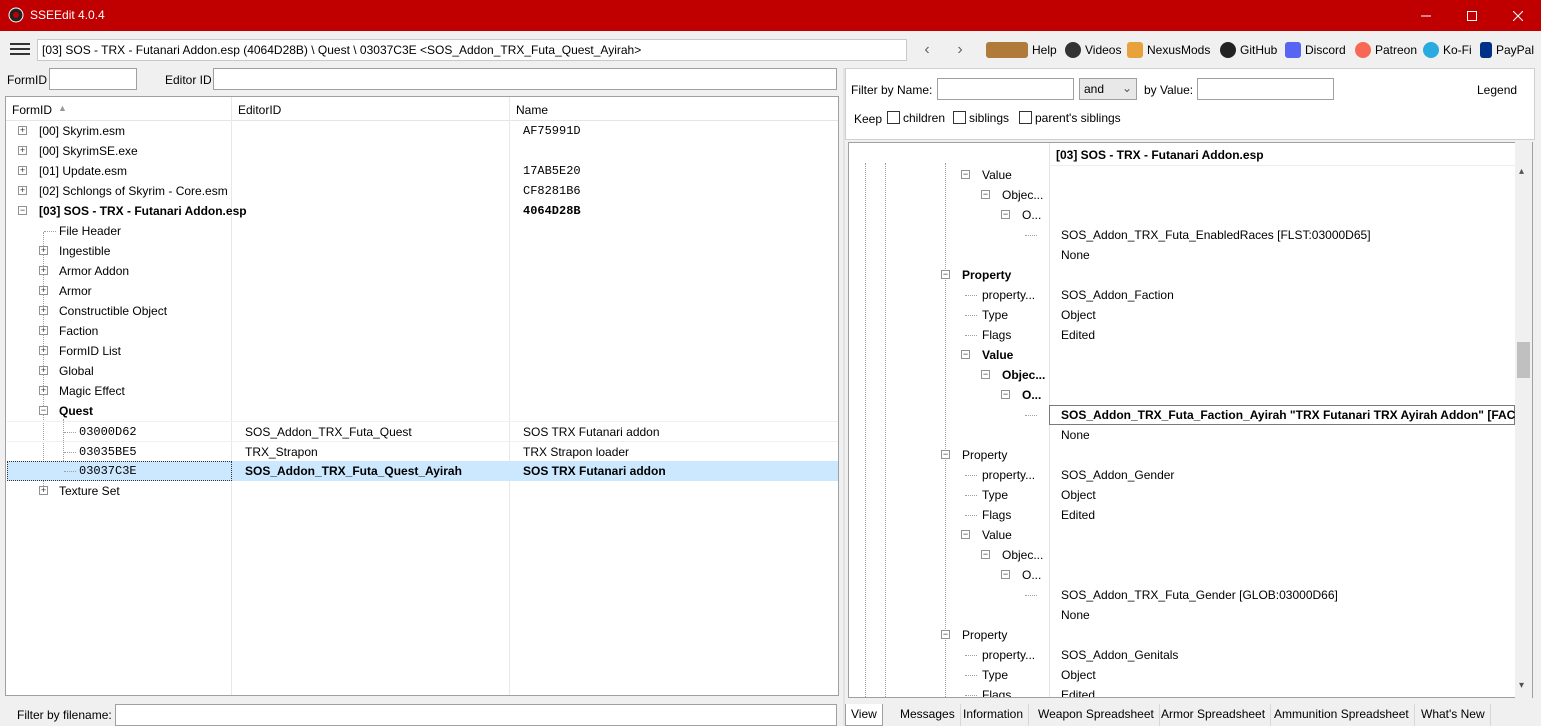 The height and width of the screenshot is (726, 1541). What do you see at coordinates (1453, 715) in the screenshot?
I see `tab-whats-new: What's New` at bounding box center [1453, 715].